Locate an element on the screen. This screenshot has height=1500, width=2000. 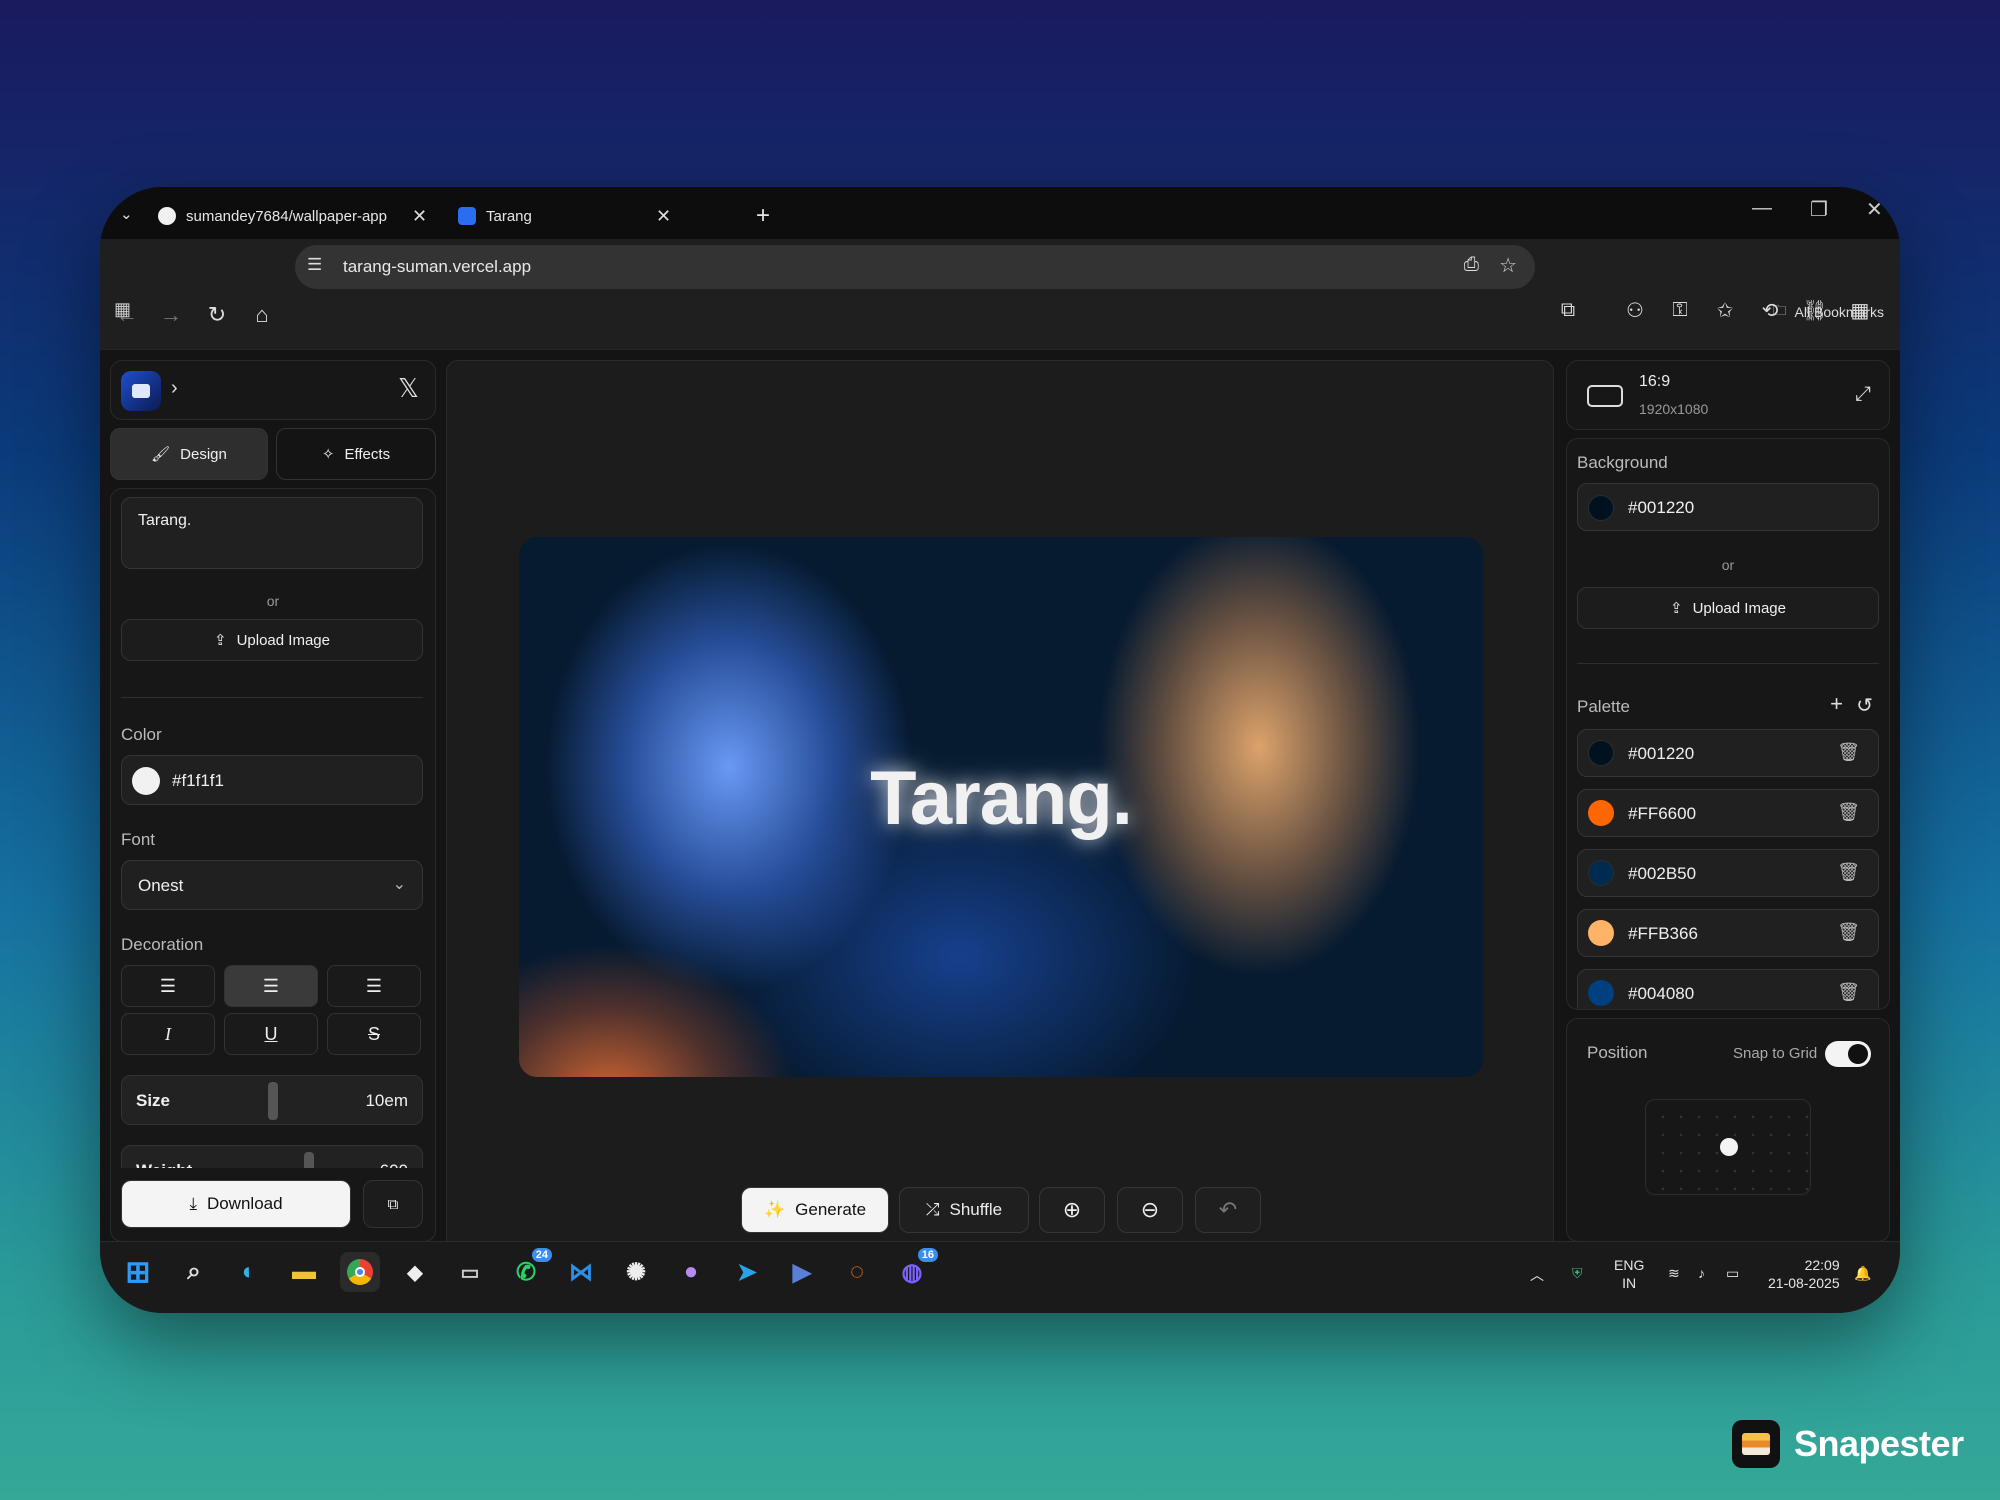
aspect-ratio-card: 16:9 1920x1080 ⤢ is located at coordinates (1728, 395).